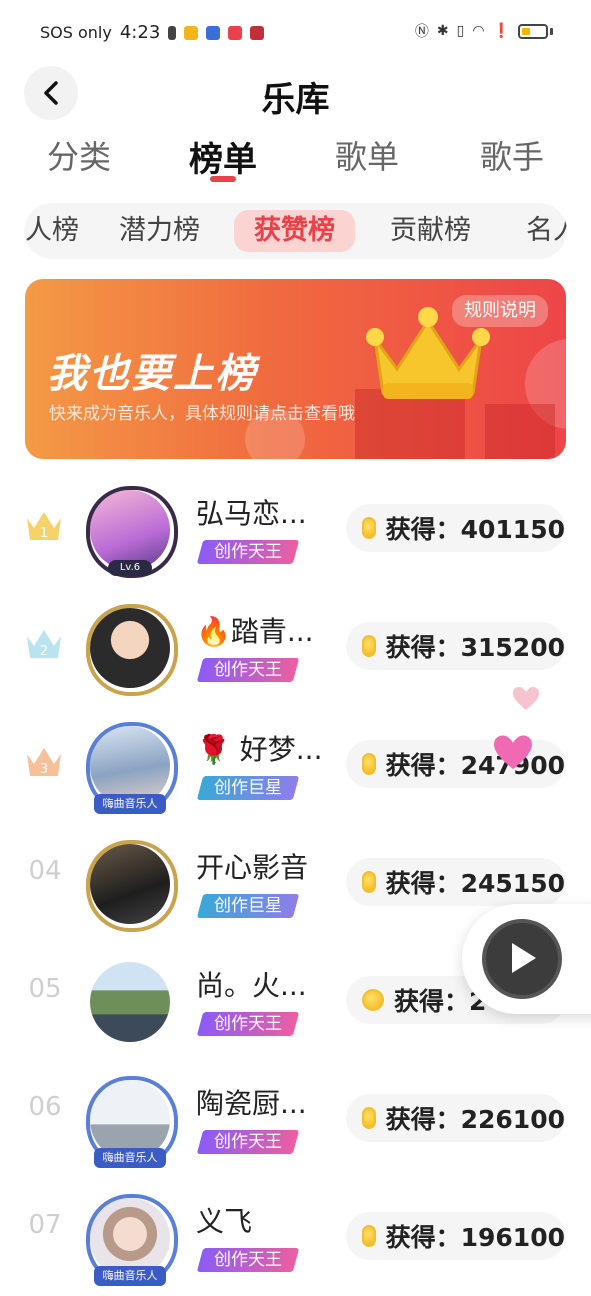  Describe the element at coordinates (79, 155) in the screenshot. I see `tab-category: 分类` at that location.